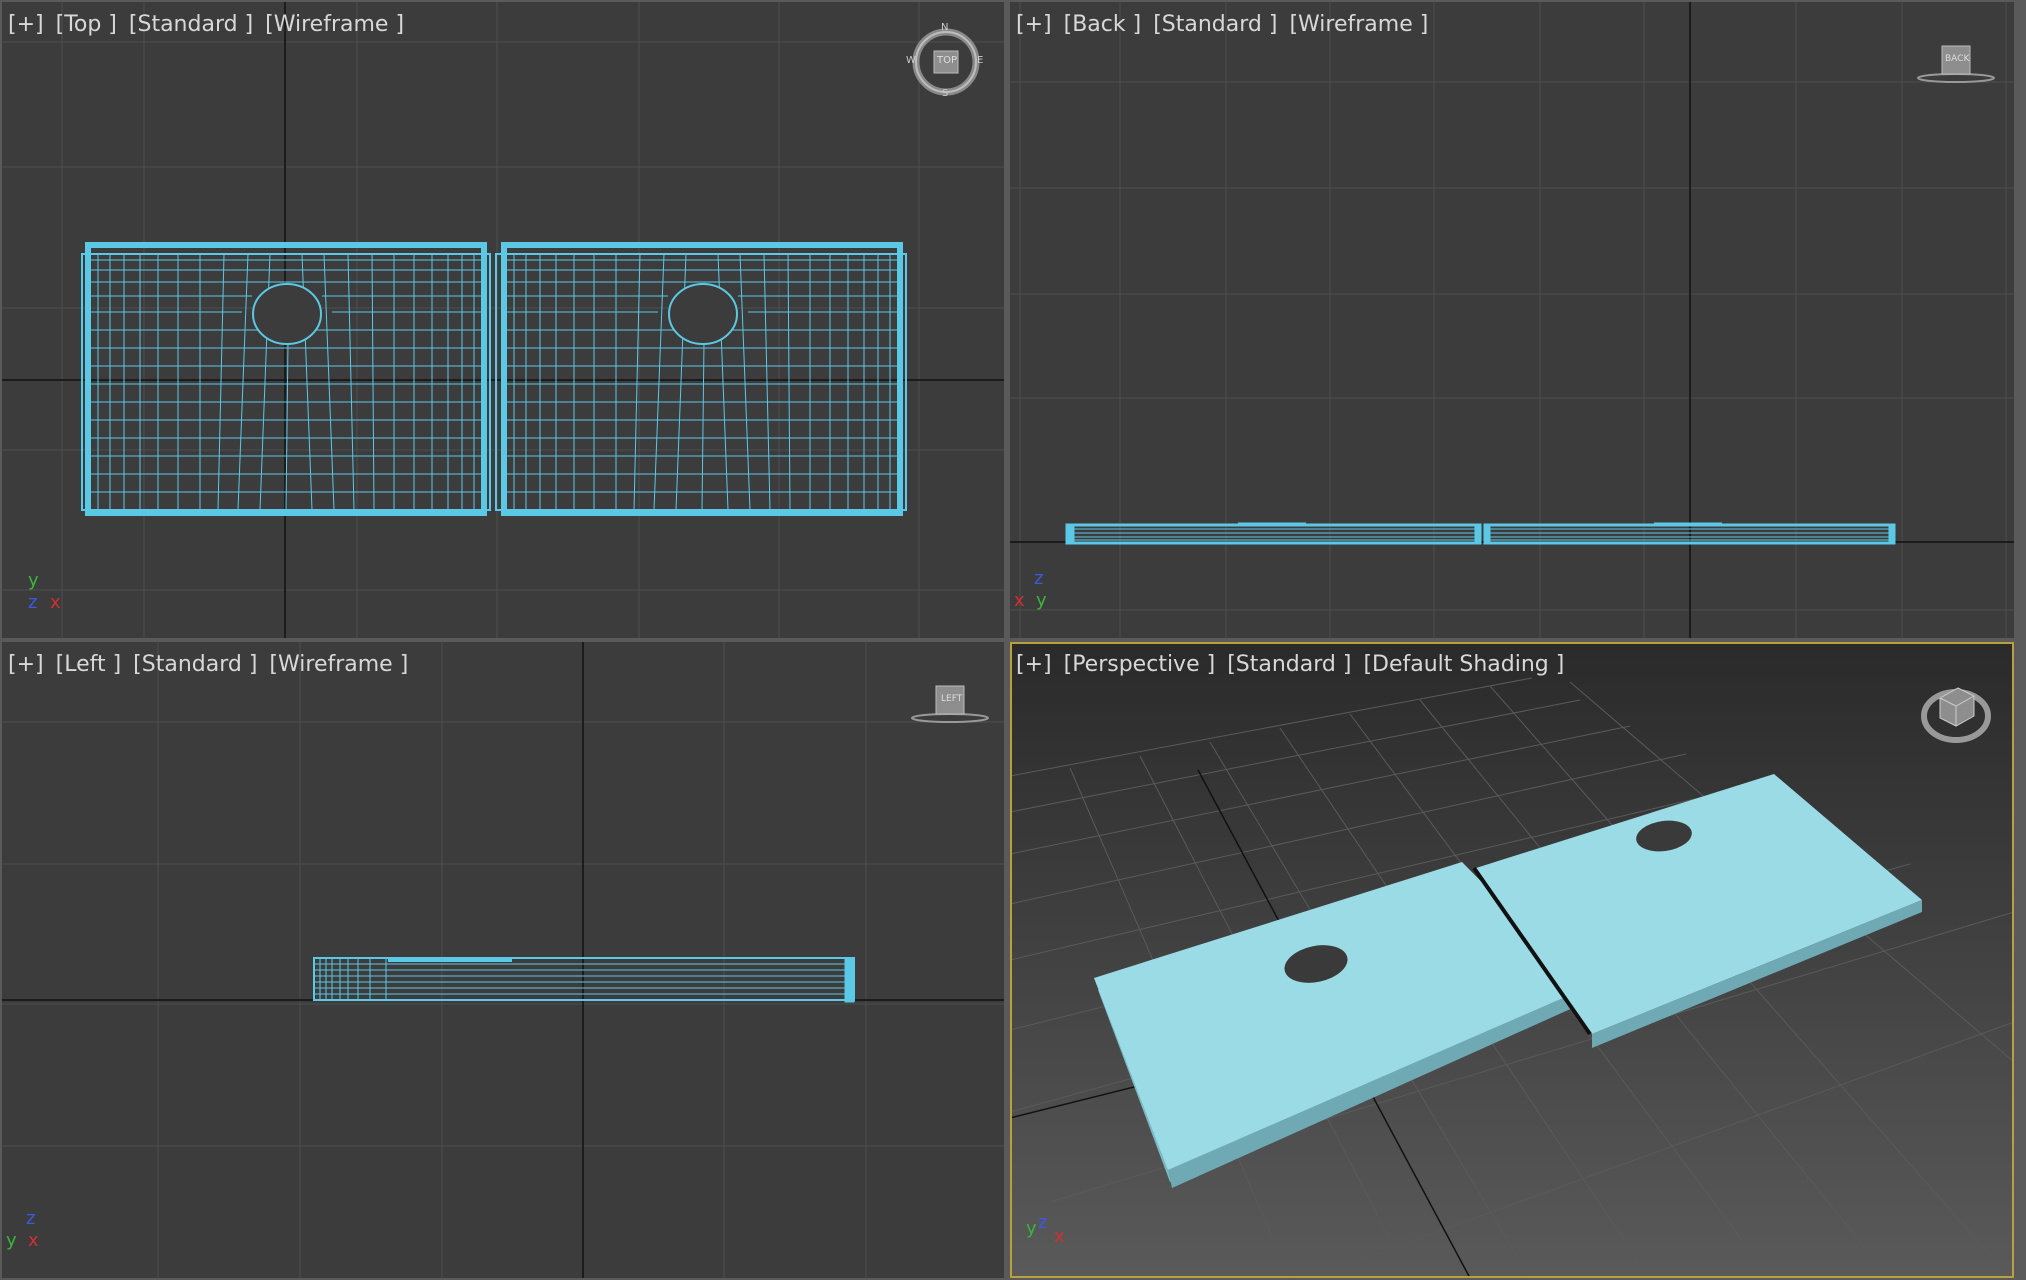 The width and height of the screenshot is (2026, 1280). What do you see at coordinates (584, 980) in the screenshot?
I see `left-wire-slab` at bounding box center [584, 980].